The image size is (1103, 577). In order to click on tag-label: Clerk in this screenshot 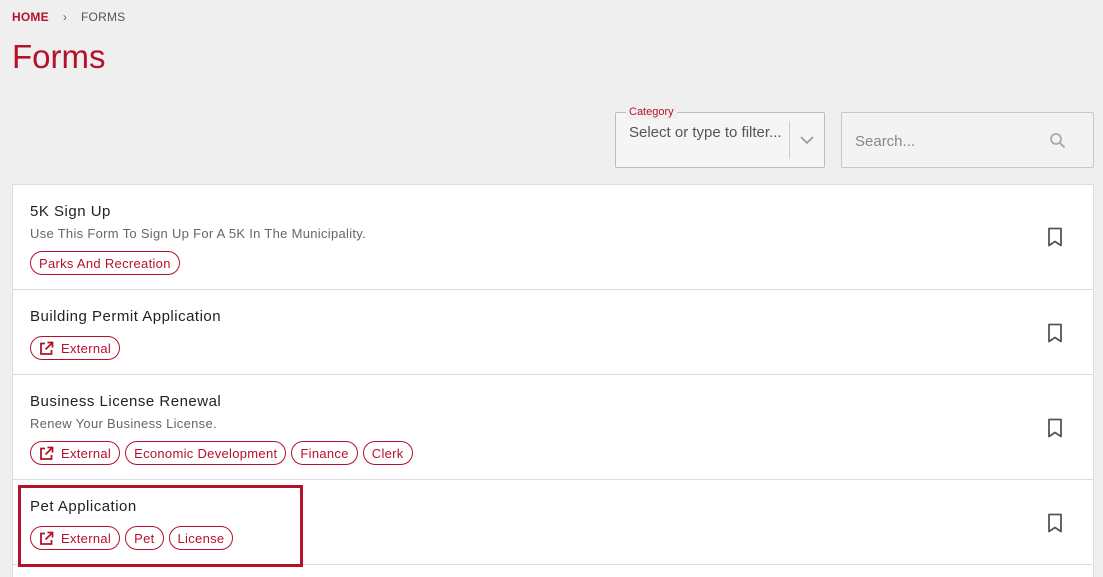, I will do `click(387, 453)`.